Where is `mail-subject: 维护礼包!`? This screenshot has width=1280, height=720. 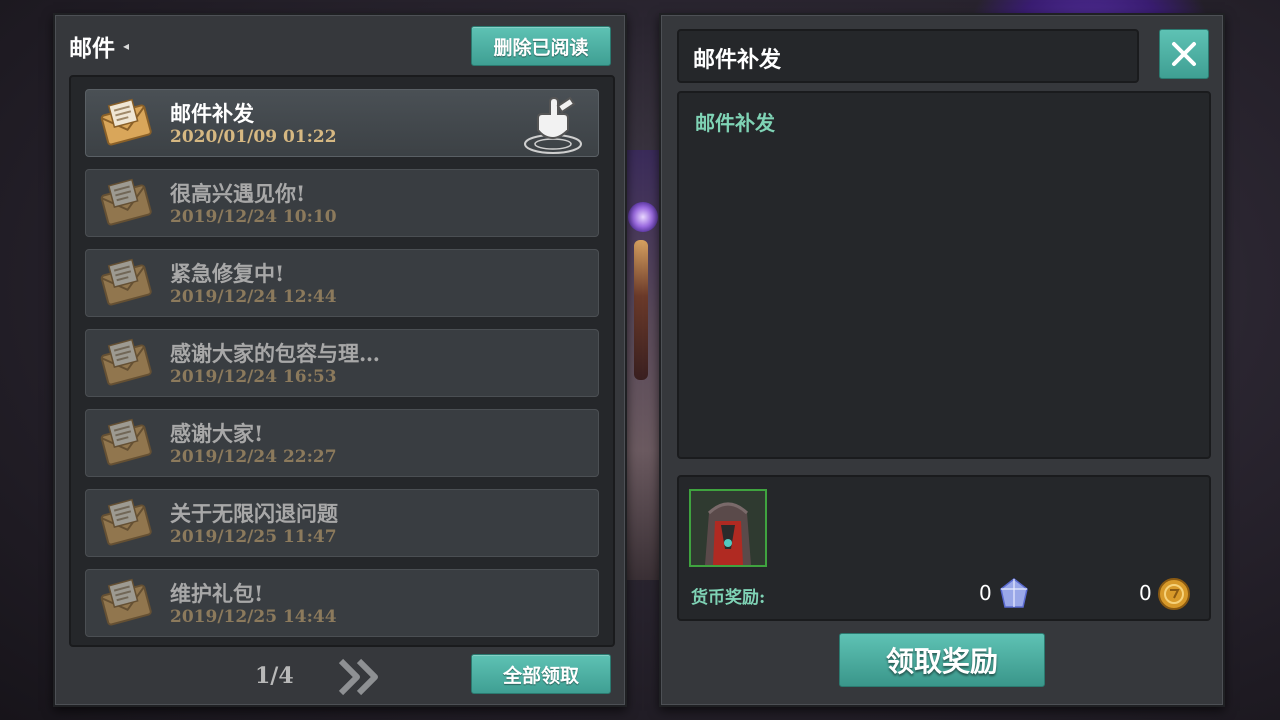
mail-subject: 维护礼包! is located at coordinates (217, 593).